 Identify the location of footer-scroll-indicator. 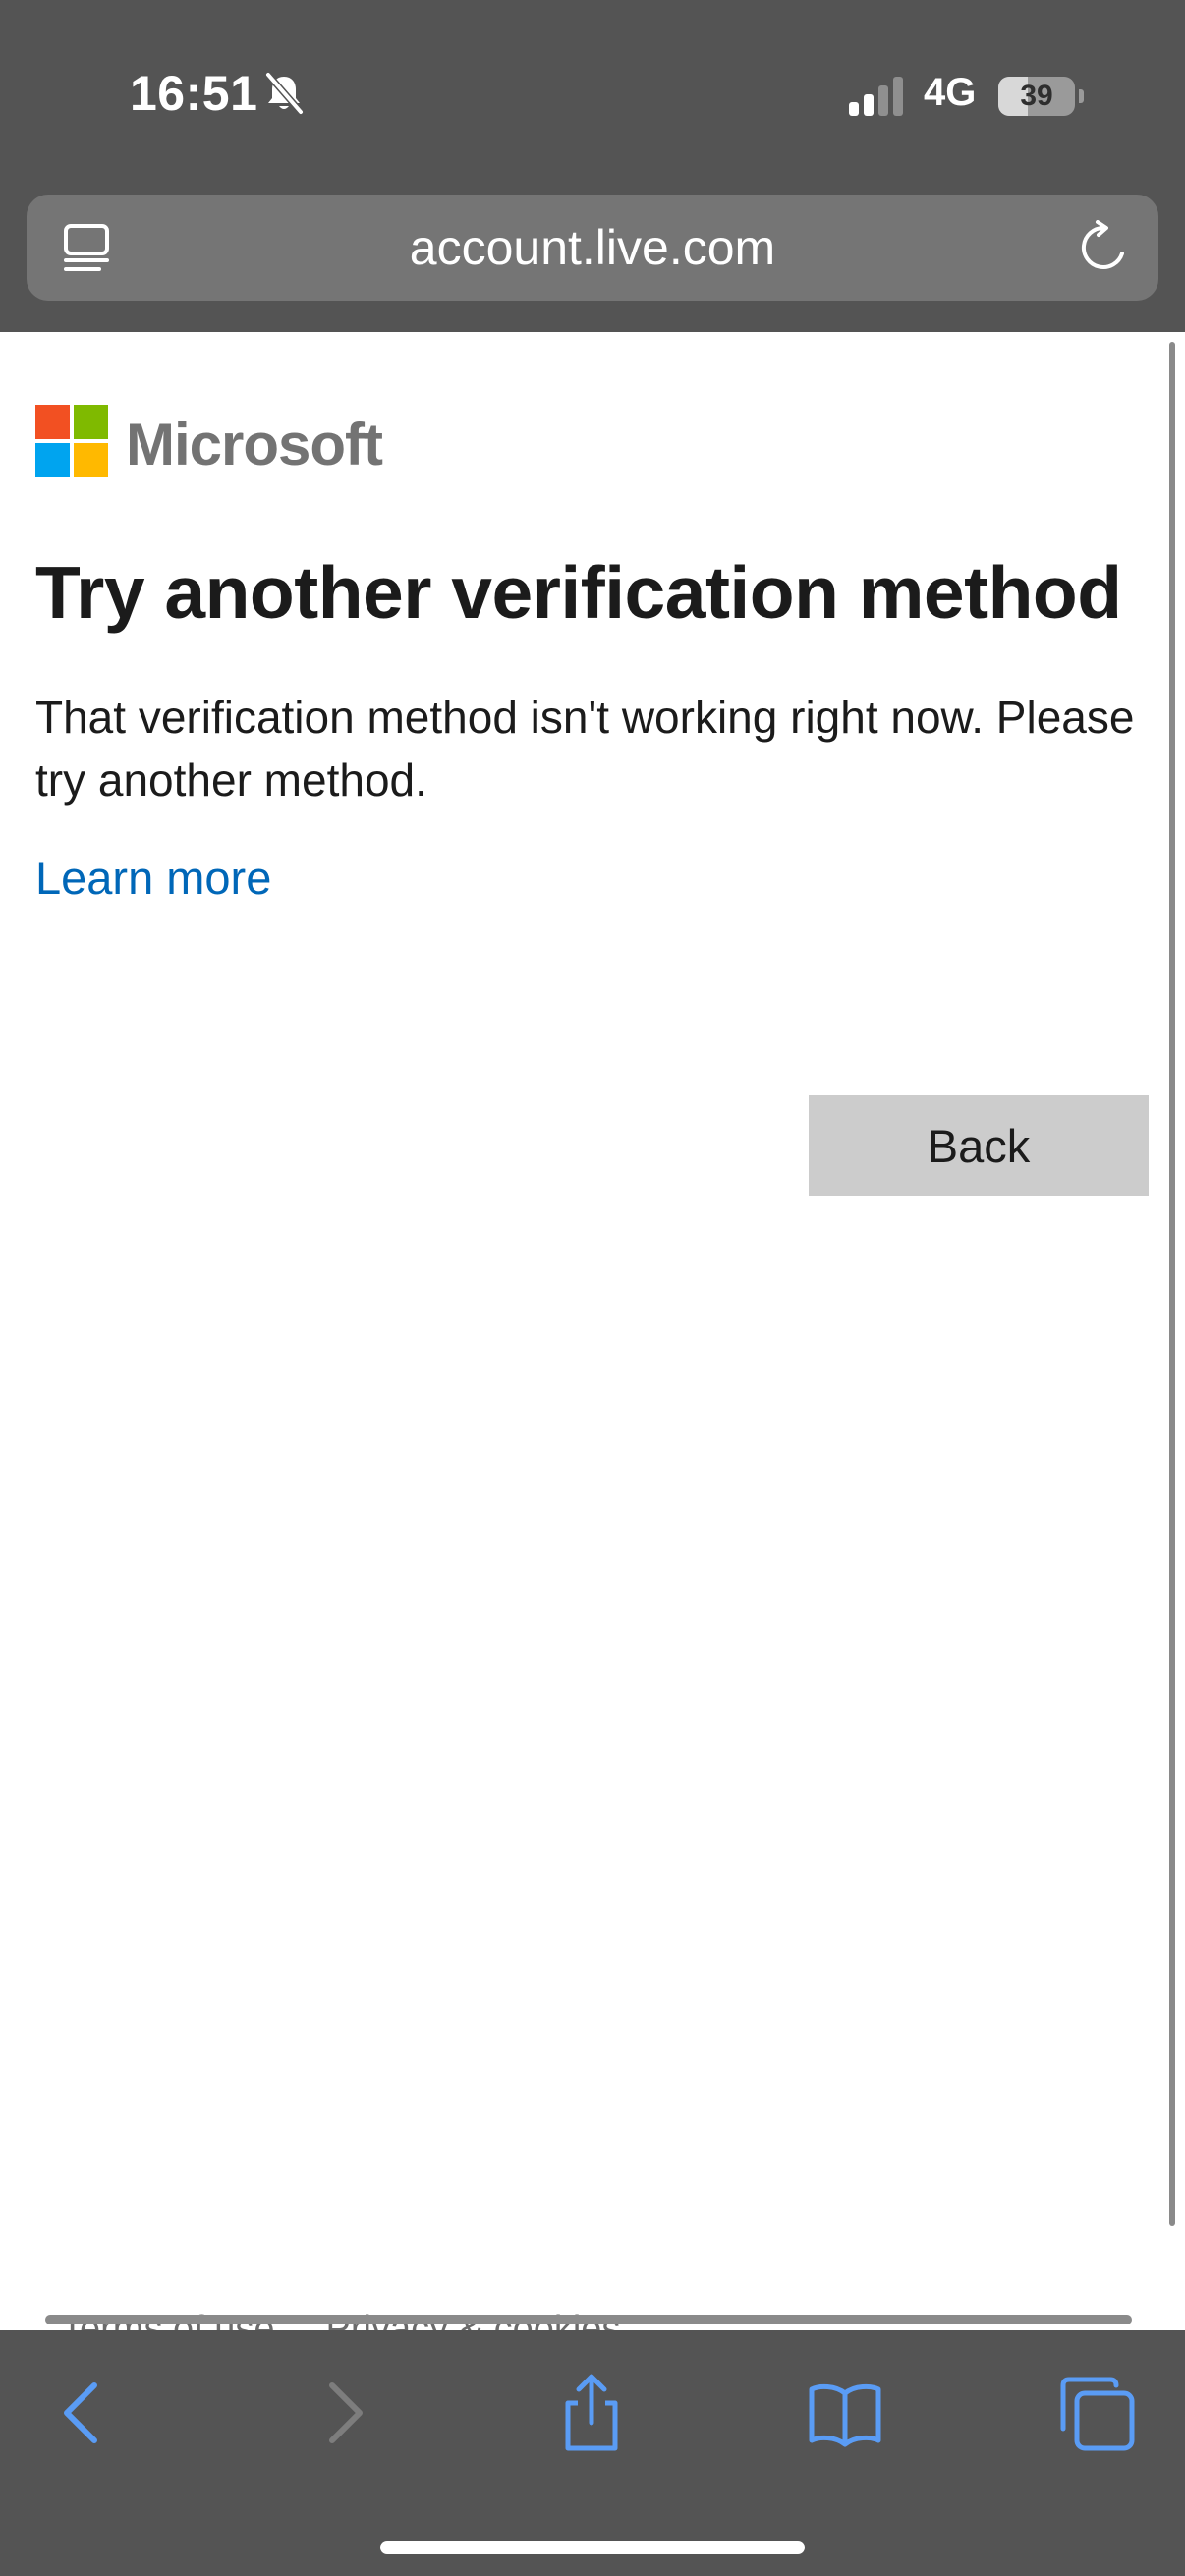
(589, 2319).